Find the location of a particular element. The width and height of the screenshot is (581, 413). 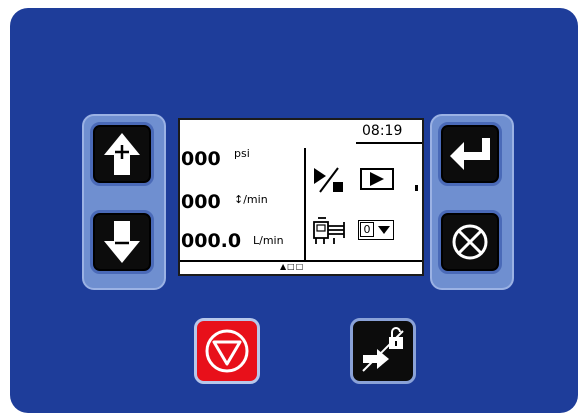

lock-screen-button is located at coordinates (383, 351).